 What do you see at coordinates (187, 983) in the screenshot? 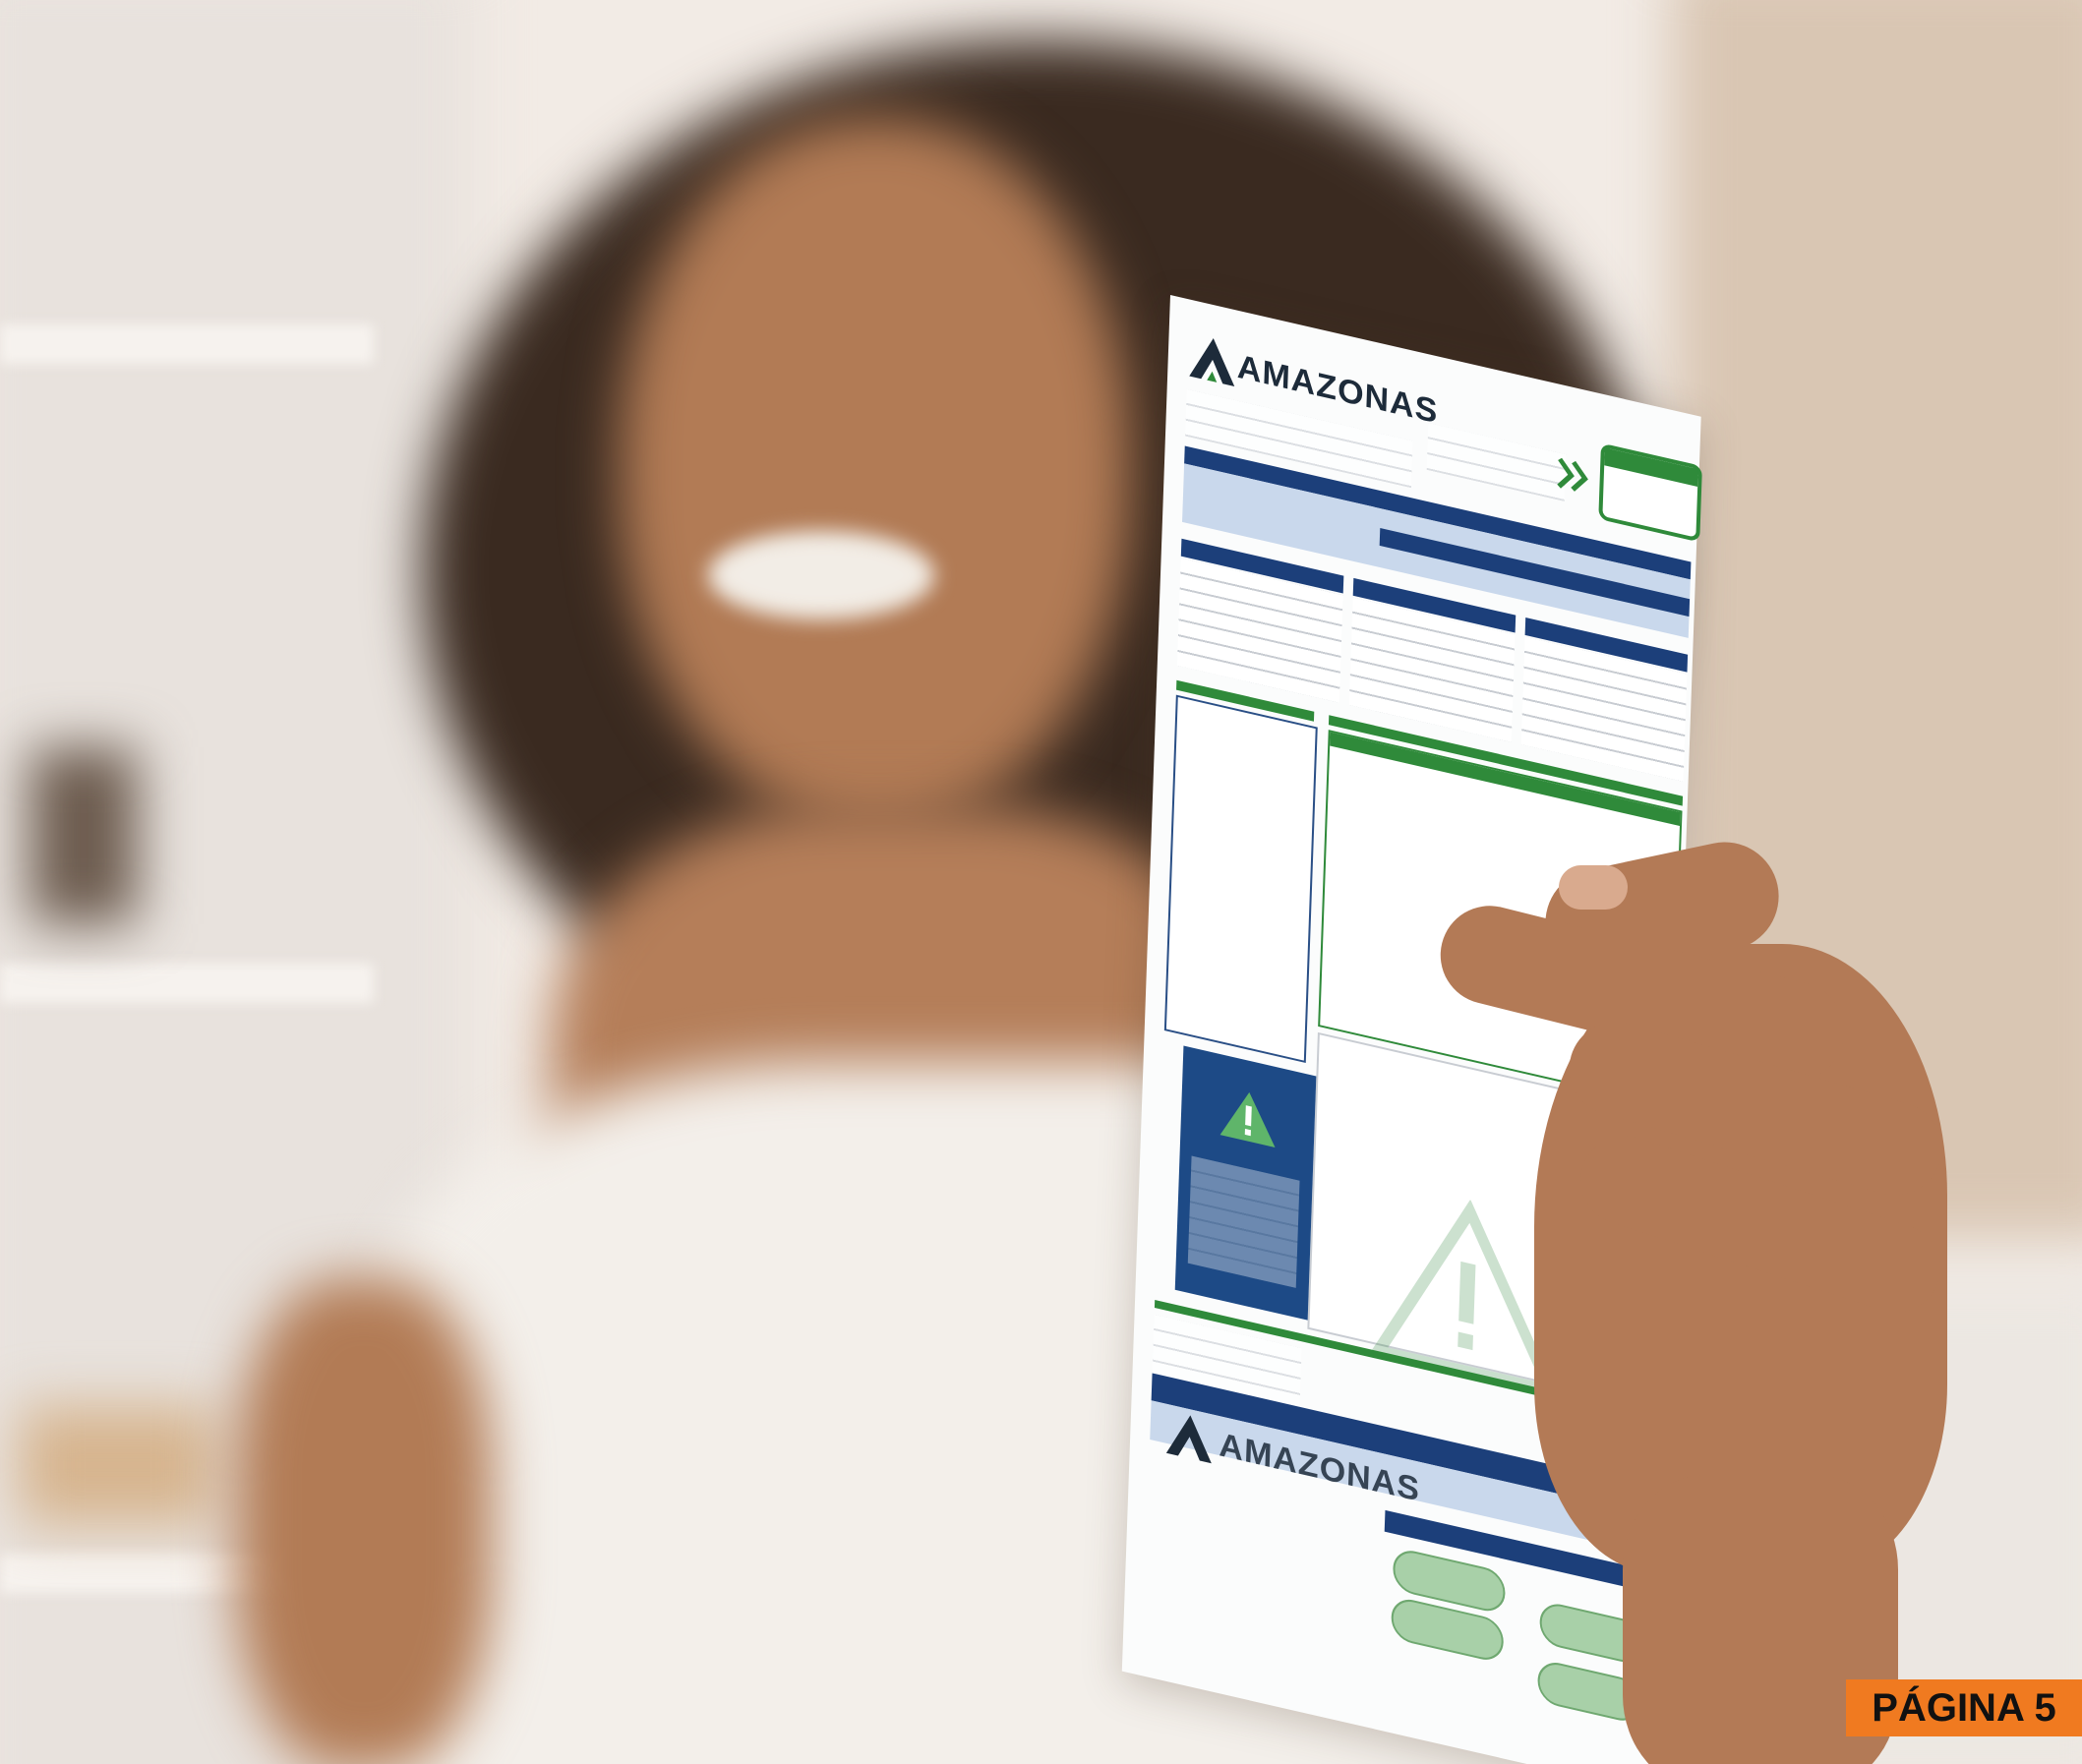
I see `shelf-middle` at bounding box center [187, 983].